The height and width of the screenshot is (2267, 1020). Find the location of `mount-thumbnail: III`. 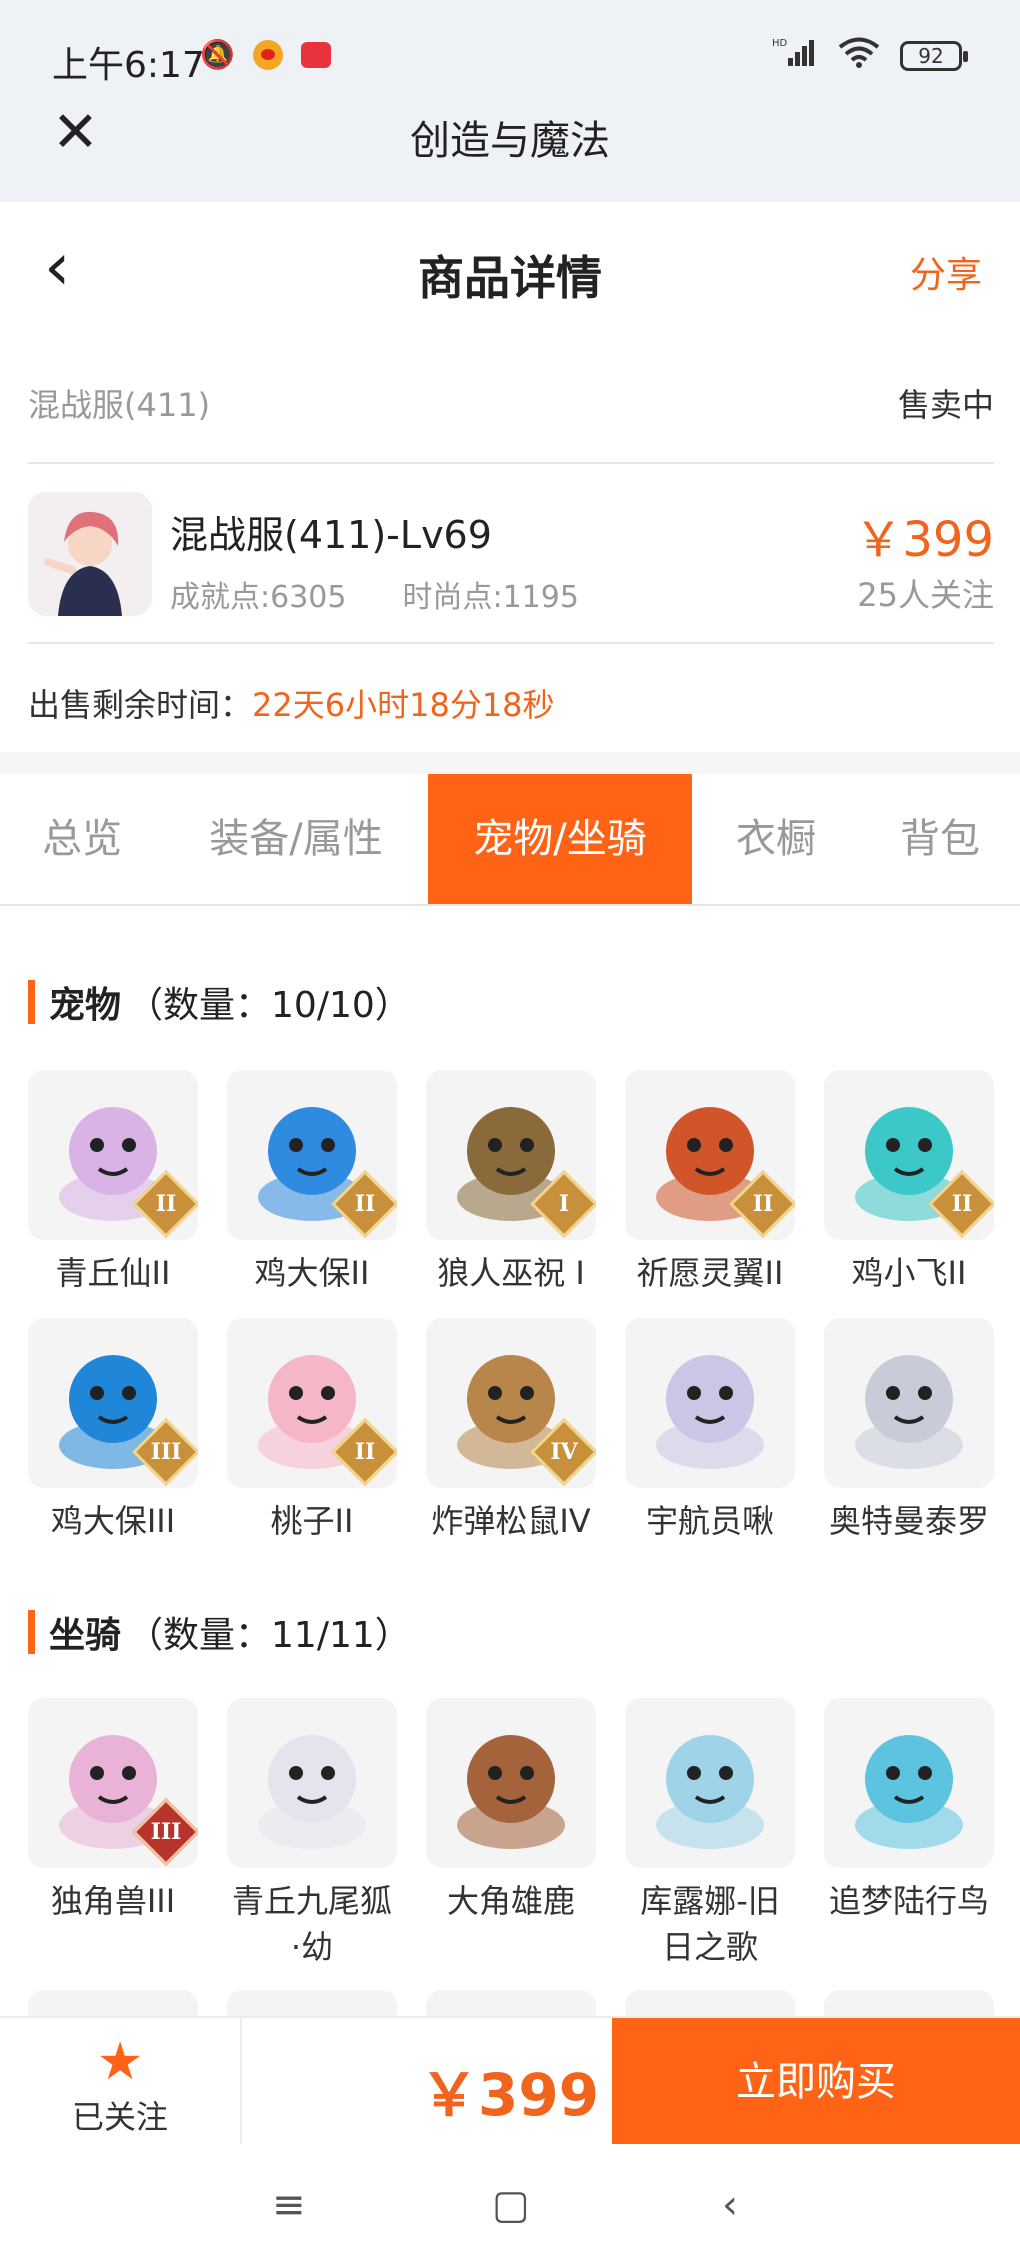

mount-thumbnail: III is located at coordinates (113, 1783).